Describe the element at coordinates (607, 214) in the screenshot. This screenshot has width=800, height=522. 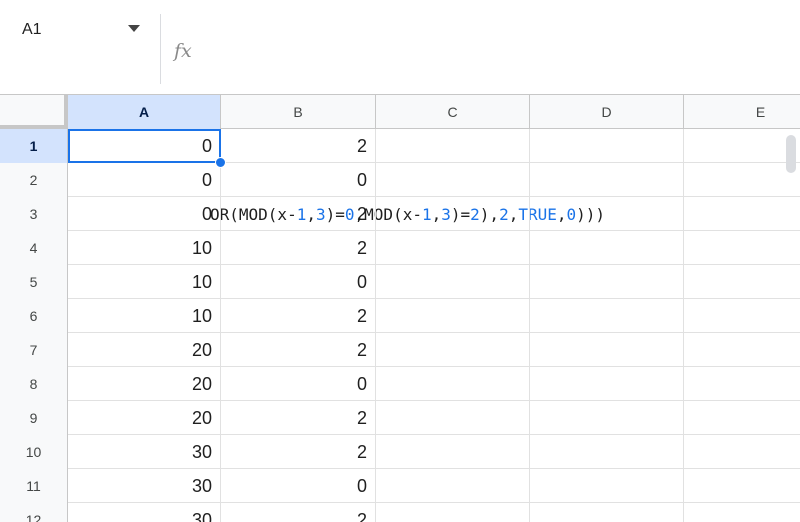
I see `cell-d3` at that location.